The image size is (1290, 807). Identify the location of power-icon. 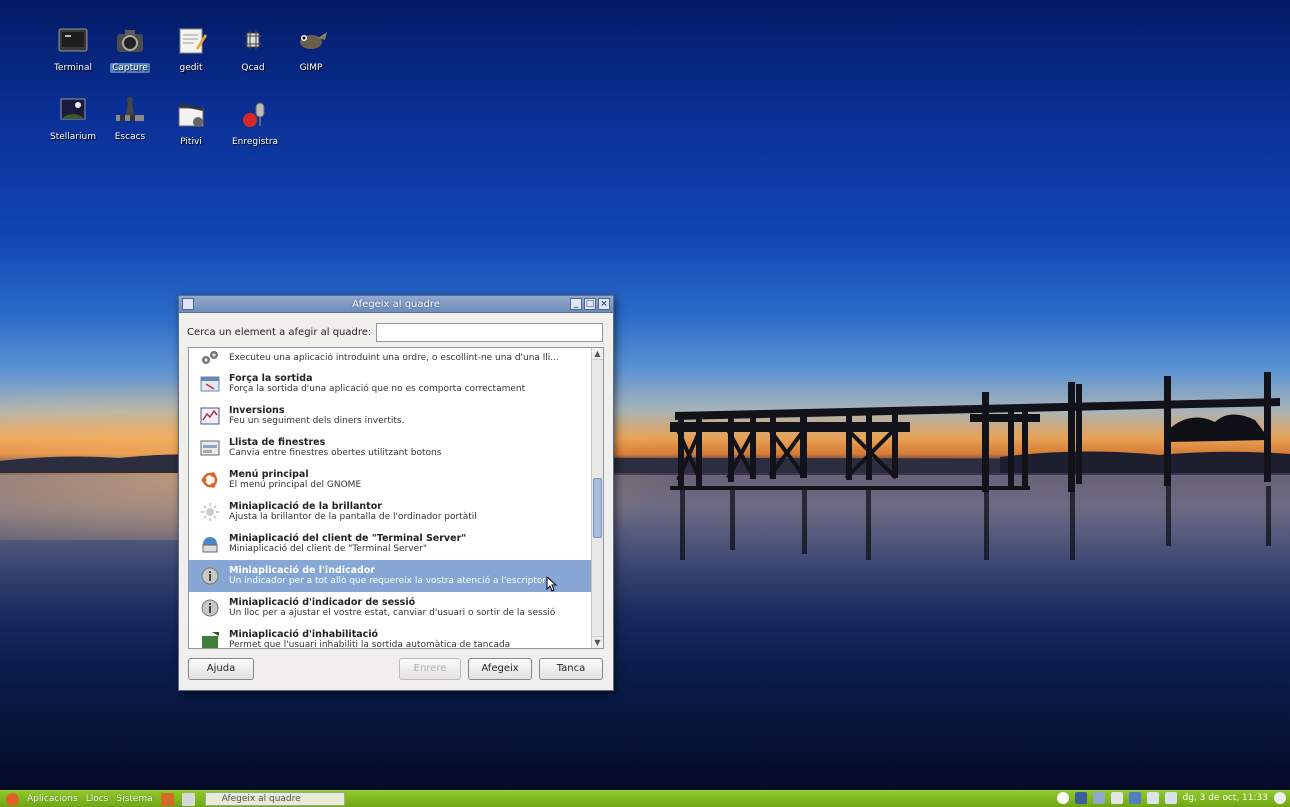
(1280, 798).